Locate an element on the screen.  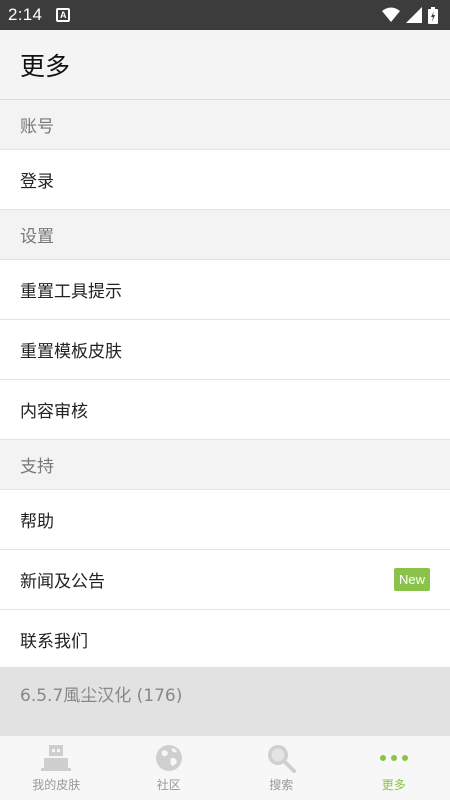
item-label: 联系我们 is located at coordinates (54, 641).